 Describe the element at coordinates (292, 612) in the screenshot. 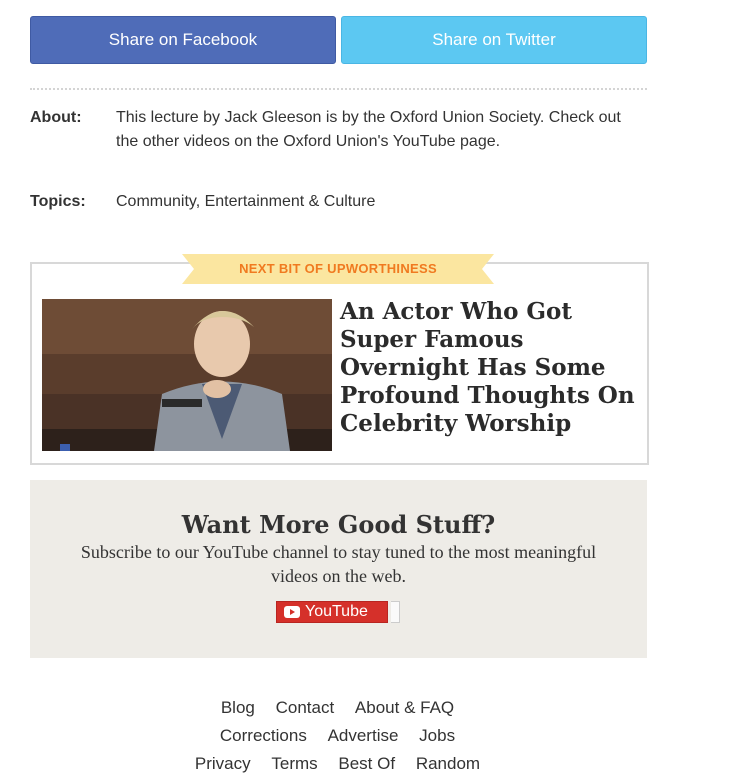

I see `youtube-play-icon` at that location.